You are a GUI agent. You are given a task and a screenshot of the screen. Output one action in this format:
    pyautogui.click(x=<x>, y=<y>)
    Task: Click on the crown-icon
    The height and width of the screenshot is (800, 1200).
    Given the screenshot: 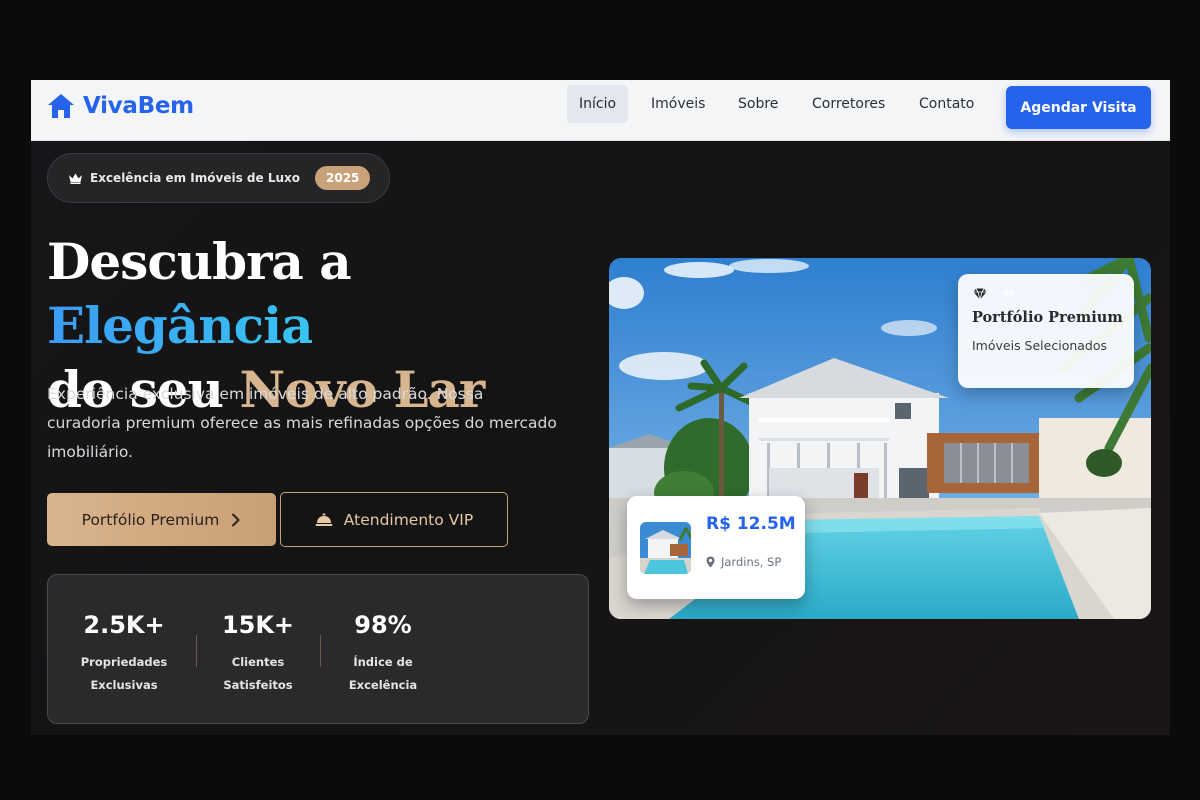 What is the action you would take?
    pyautogui.click(x=75, y=178)
    